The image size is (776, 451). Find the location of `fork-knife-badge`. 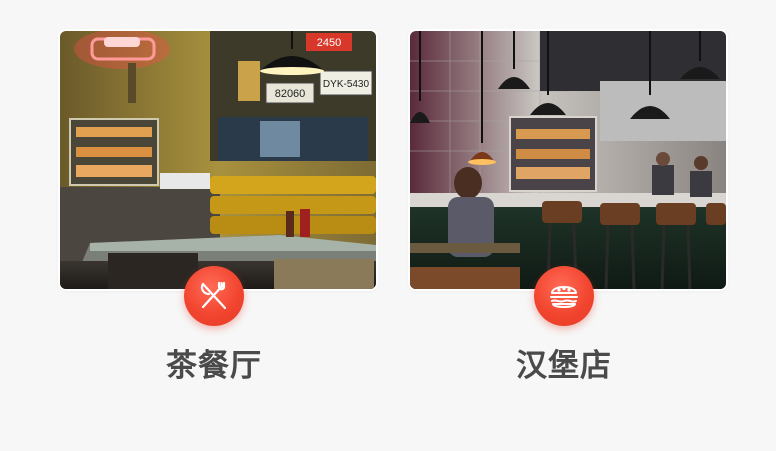

fork-knife-badge is located at coordinates (214, 296).